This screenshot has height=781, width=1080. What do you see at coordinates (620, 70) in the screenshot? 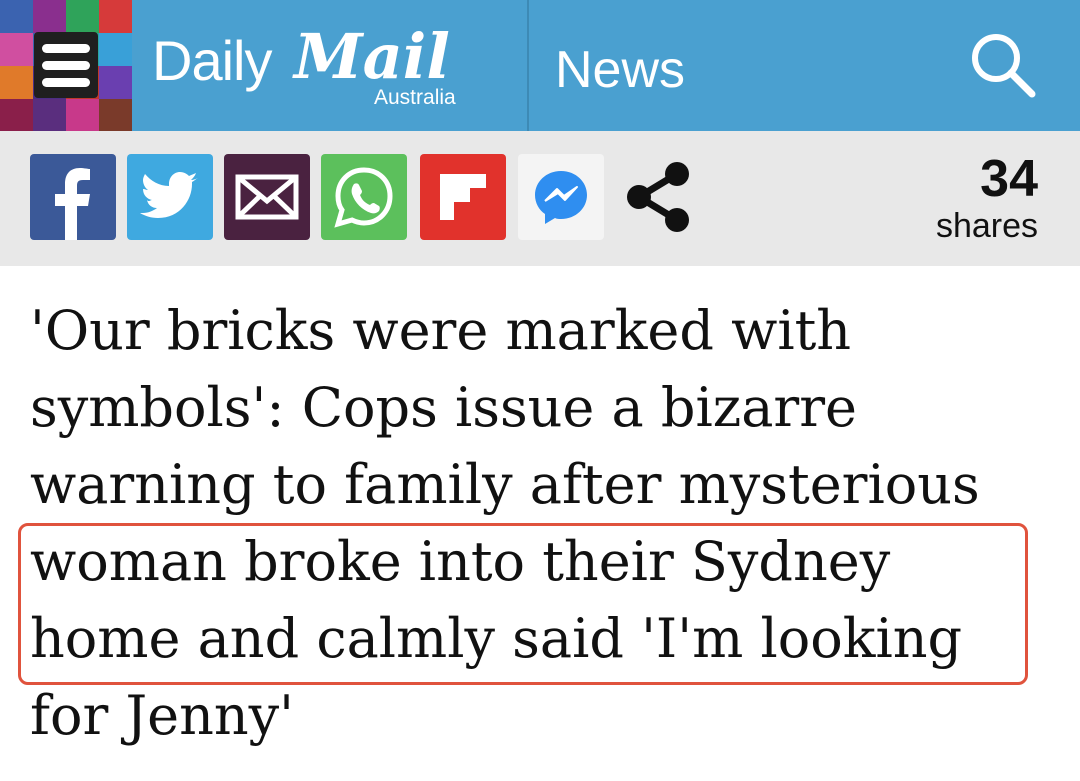
I see `section-title: News` at bounding box center [620, 70].